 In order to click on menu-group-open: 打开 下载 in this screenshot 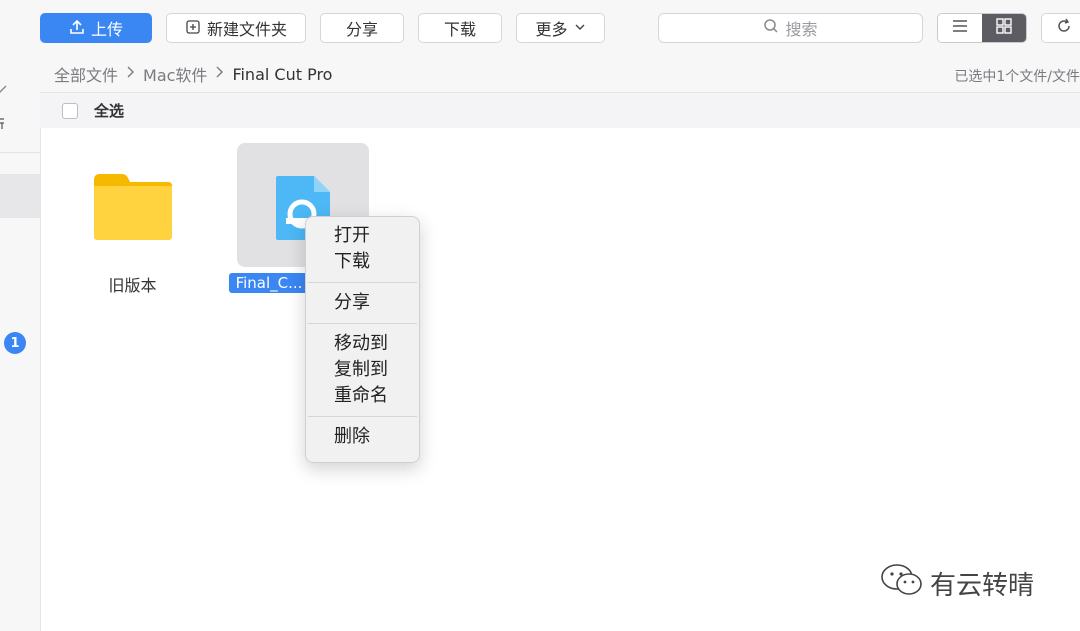, I will do `click(362, 249)`.